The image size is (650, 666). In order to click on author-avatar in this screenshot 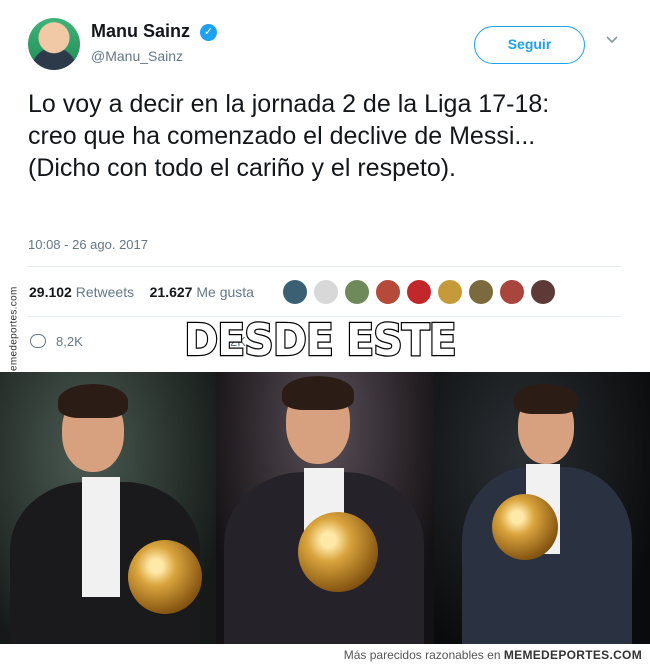, I will do `click(54, 44)`.